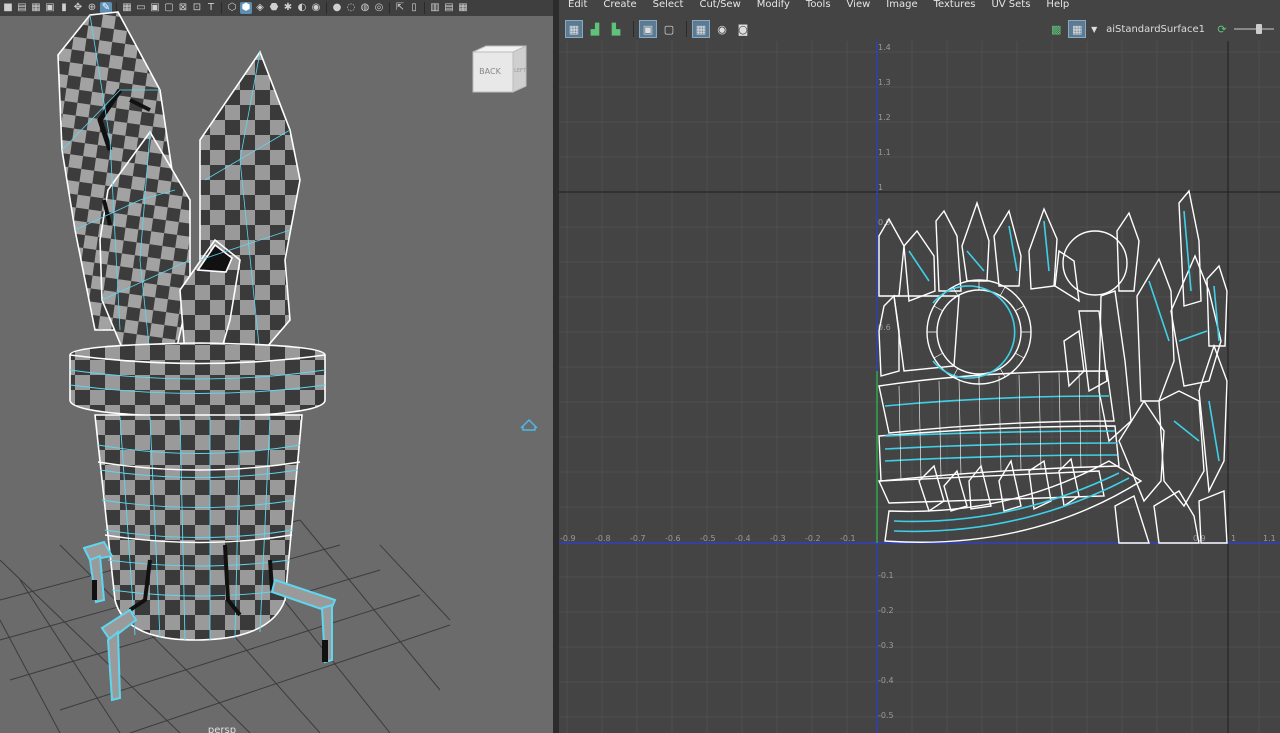 This screenshot has height=733, width=1280. Describe the element at coordinates (1077, 29) in the screenshot. I see `checker-map-icon: ▦` at that location.